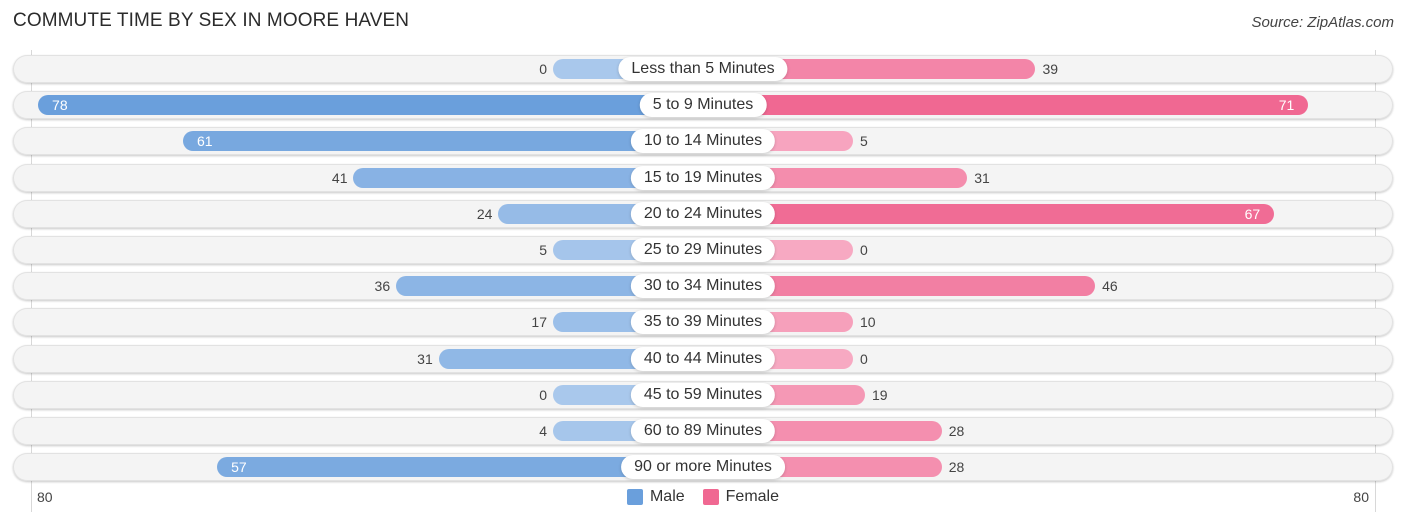  What do you see at coordinates (982, 177) in the screenshot?
I see `value-label-female: 31` at bounding box center [982, 177].